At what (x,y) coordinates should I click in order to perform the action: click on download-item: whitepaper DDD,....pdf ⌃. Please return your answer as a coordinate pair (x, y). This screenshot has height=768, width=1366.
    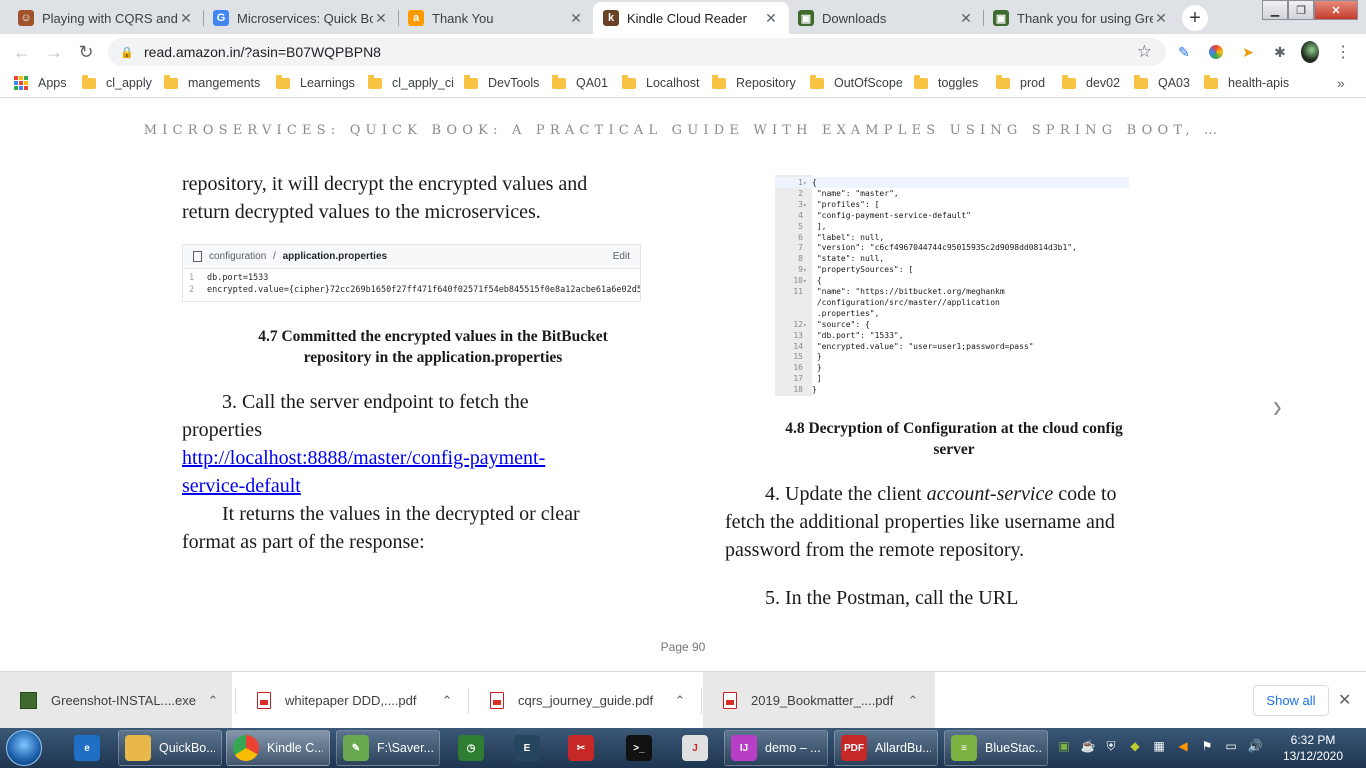
    Looking at the image, I should click on (353, 700).